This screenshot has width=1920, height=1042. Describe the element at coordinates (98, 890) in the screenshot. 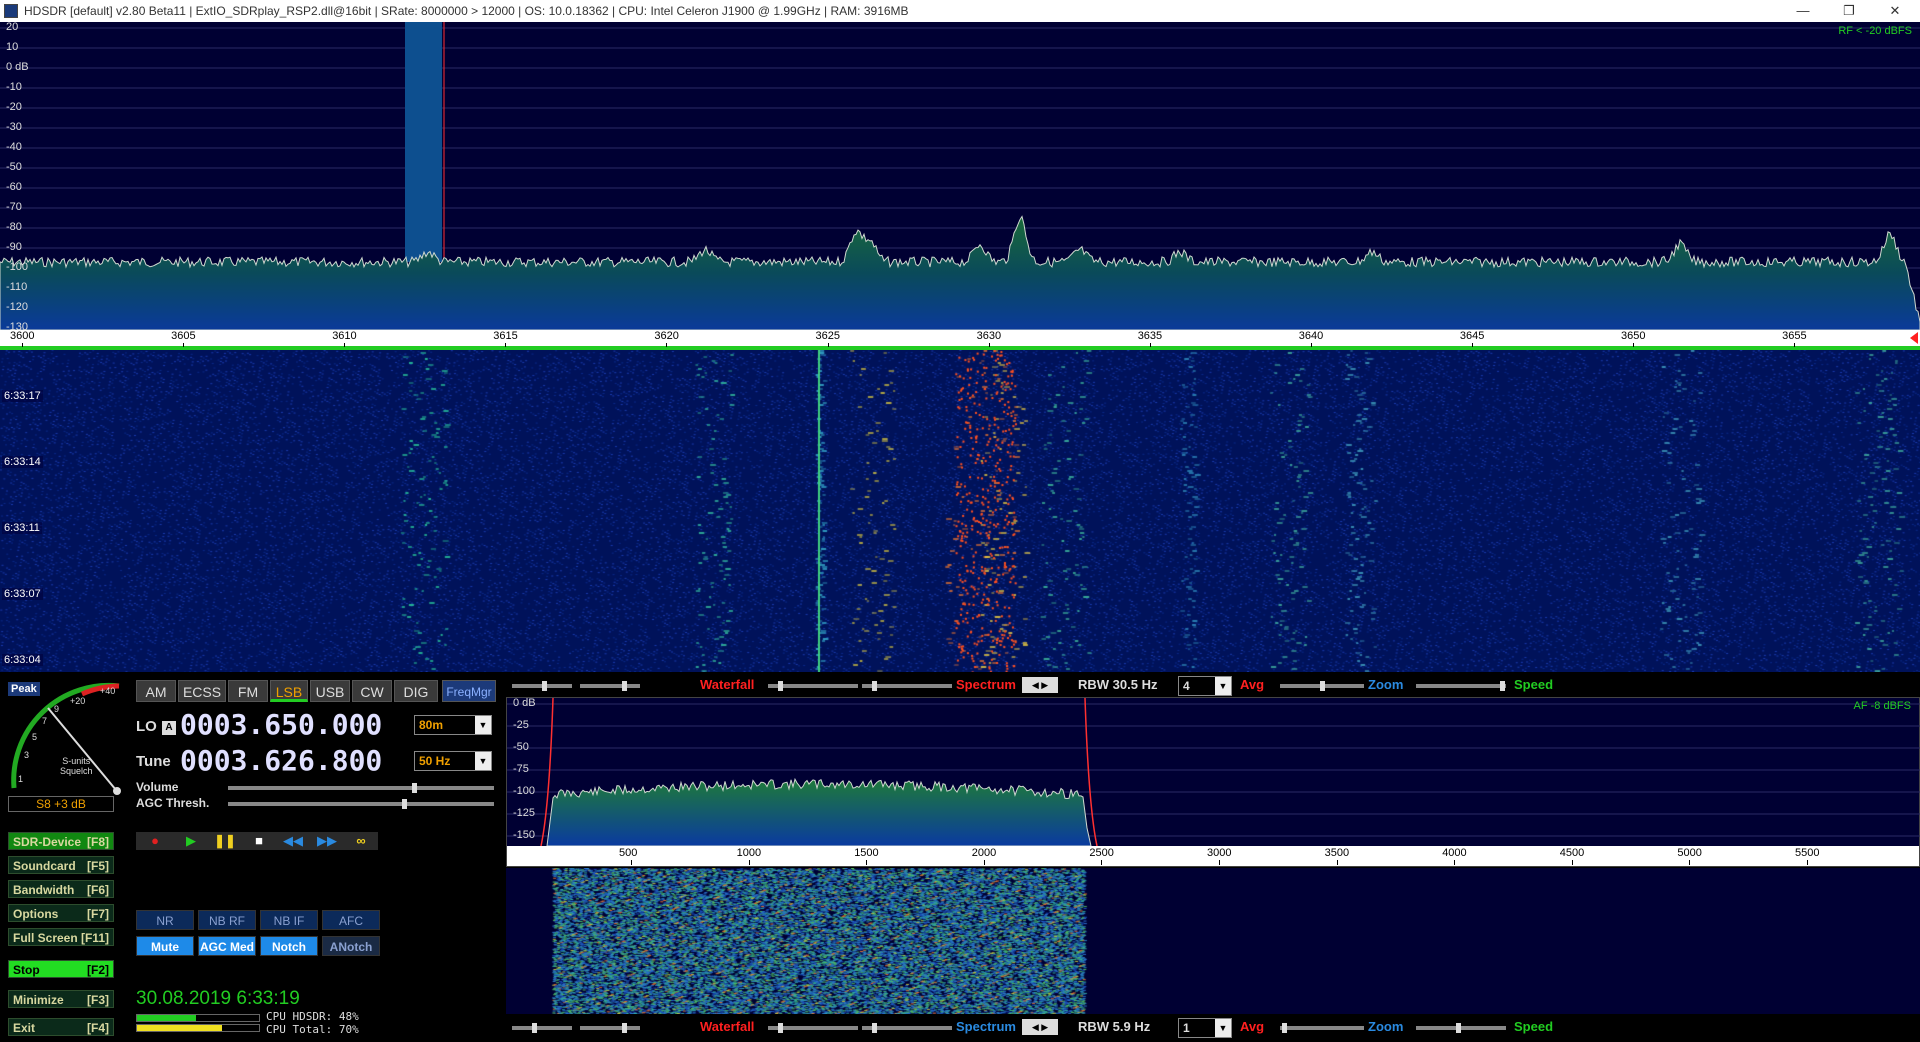

I see `button-hotkey: [F6]` at that location.